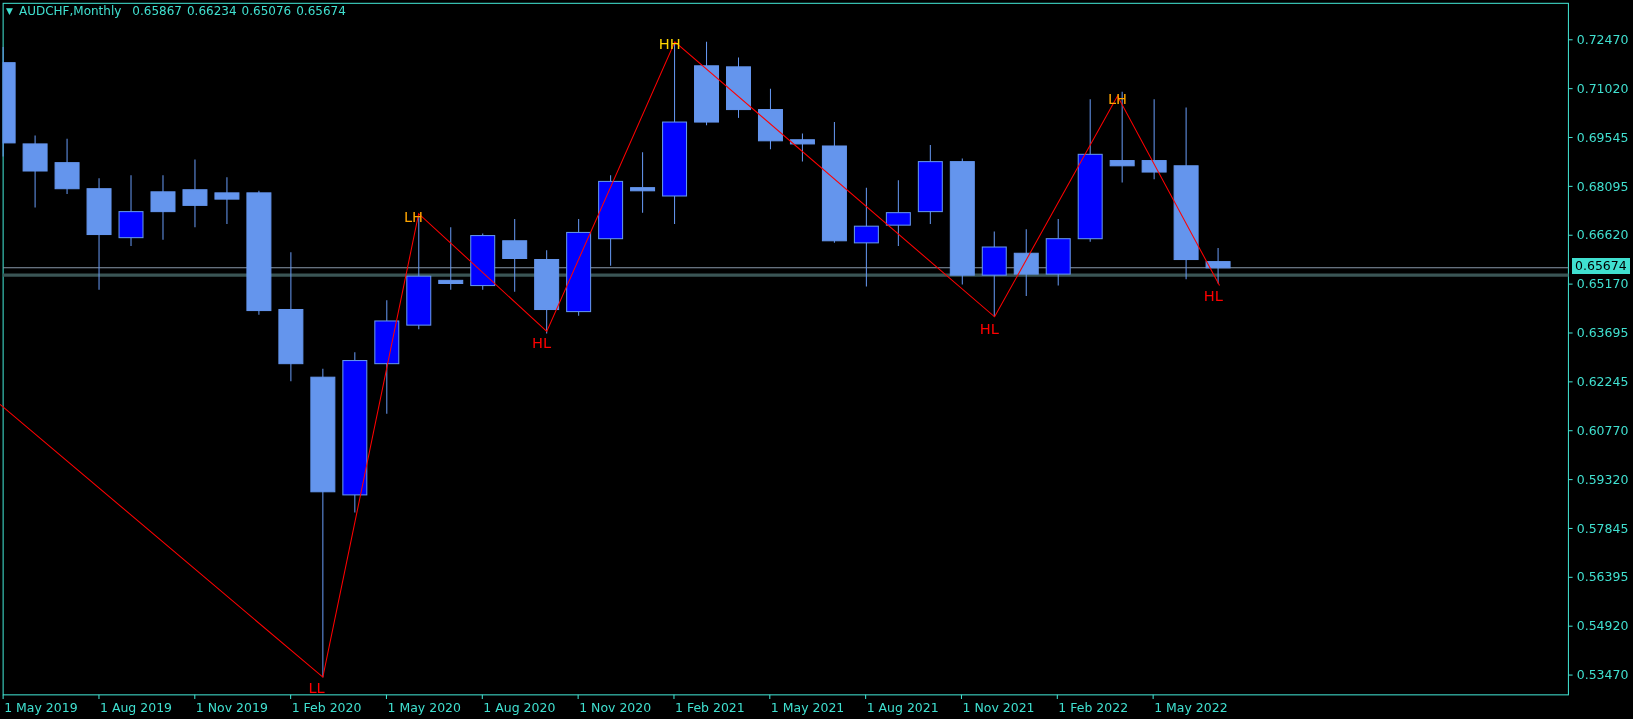 Image resolution: width=1633 pixels, height=719 pixels. I want to click on date-label: 1 Nov 2019, so click(231, 707).